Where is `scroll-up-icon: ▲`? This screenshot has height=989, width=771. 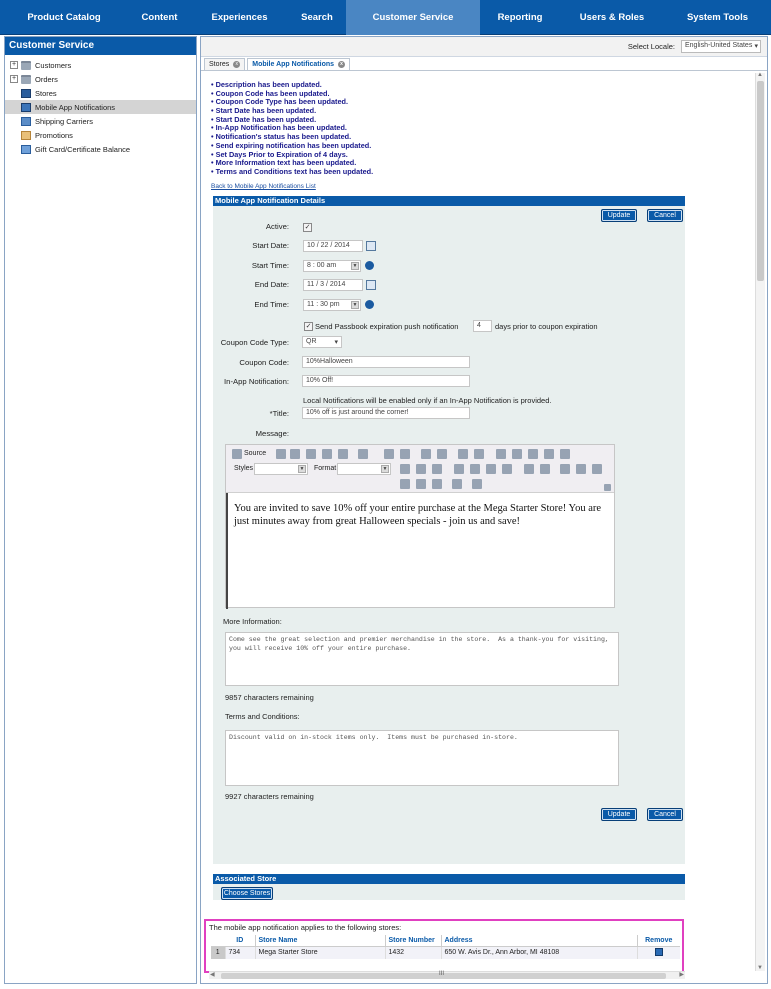
scroll-up-icon: ▲ is located at coordinates (760, 75).